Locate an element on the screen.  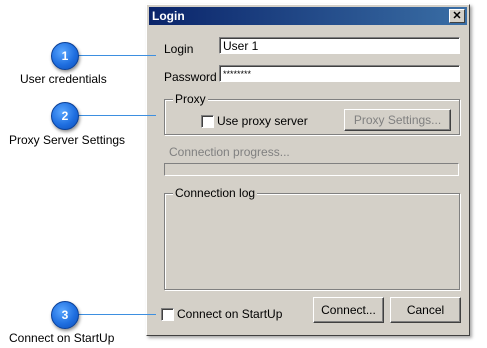
callout-number: 1 is located at coordinates (65, 56).